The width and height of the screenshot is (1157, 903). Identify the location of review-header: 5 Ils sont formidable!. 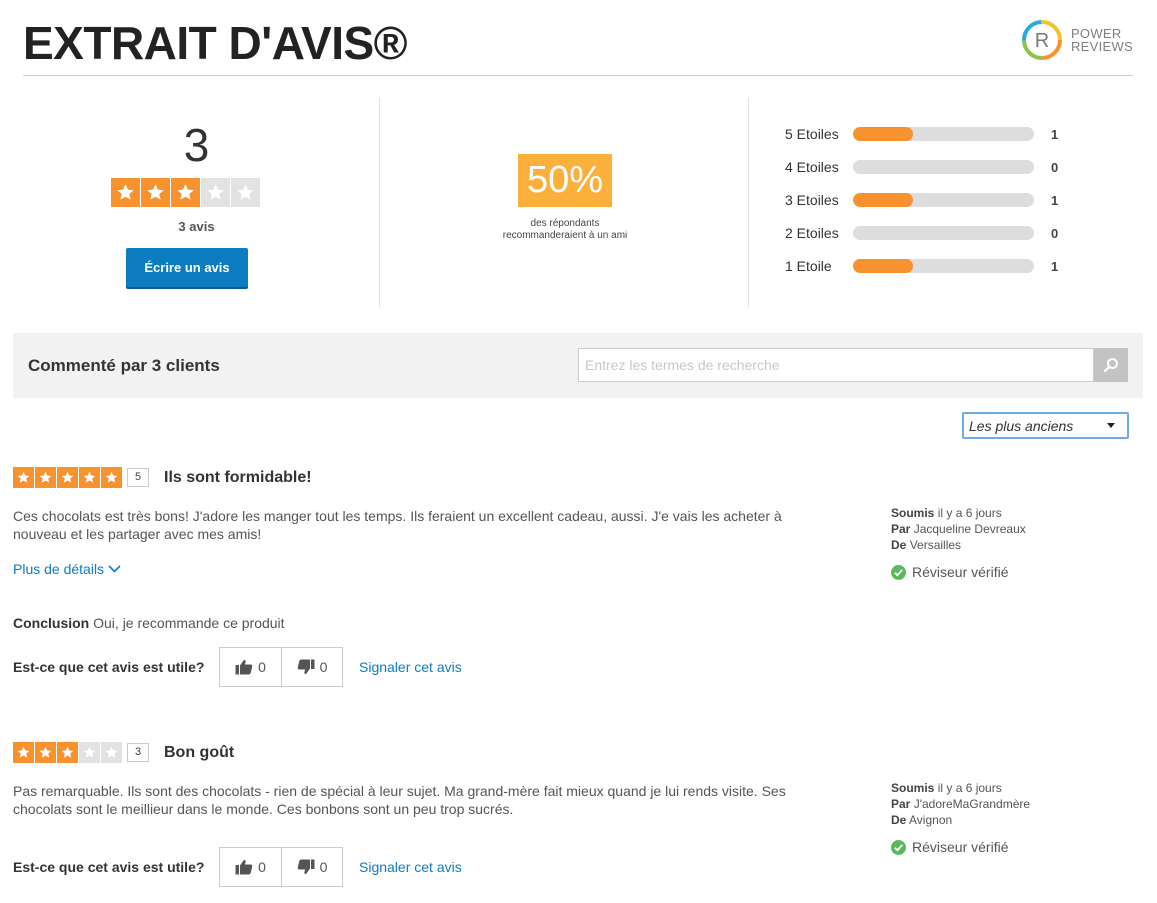
(162, 477).